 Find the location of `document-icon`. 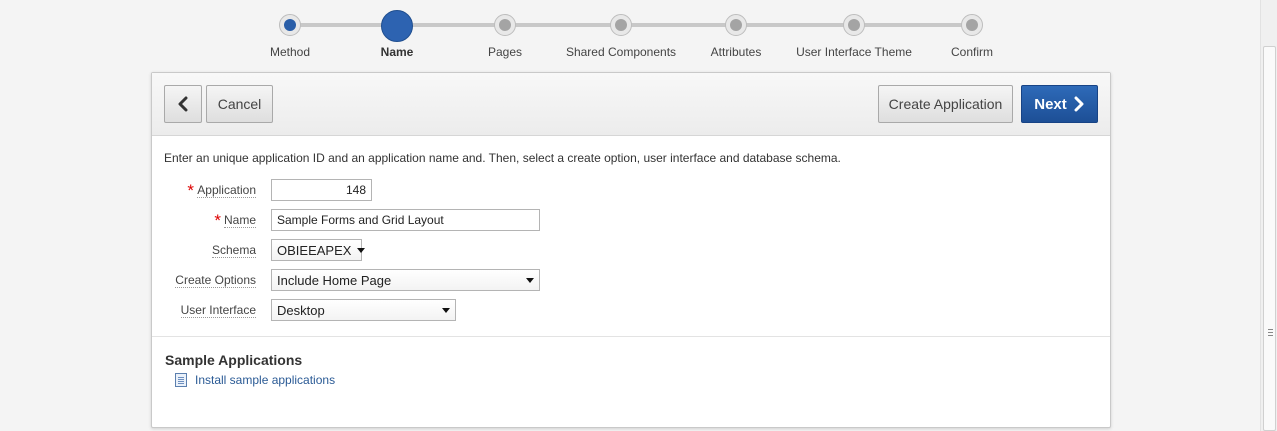

document-icon is located at coordinates (181, 380).